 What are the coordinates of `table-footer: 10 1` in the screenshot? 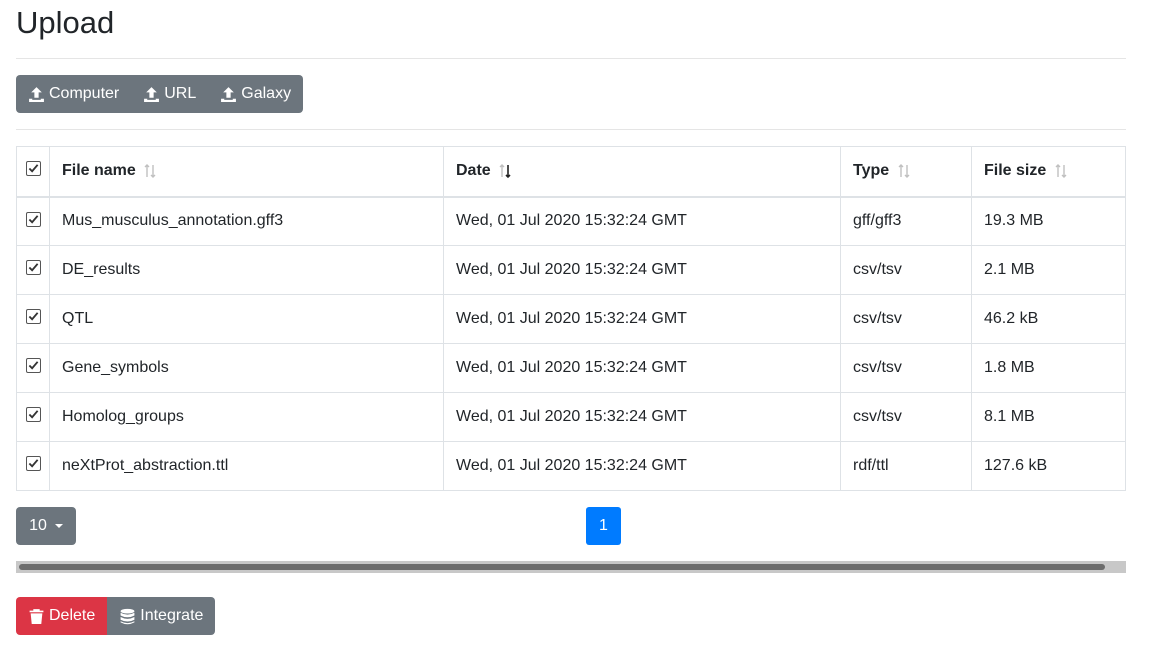 It's located at (571, 526).